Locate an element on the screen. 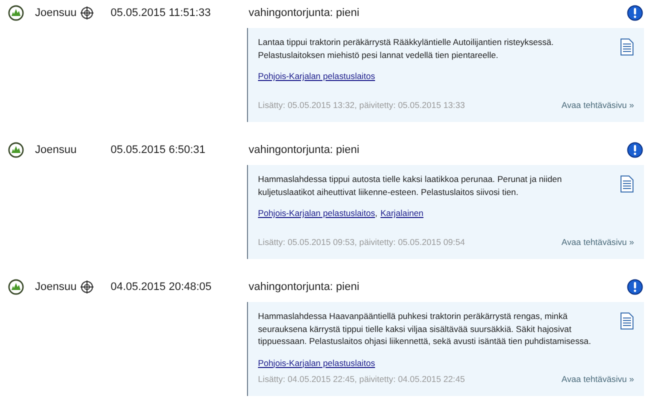 The height and width of the screenshot is (418, 650). source-link: Karjalainen is located at coordinates (402, 213).